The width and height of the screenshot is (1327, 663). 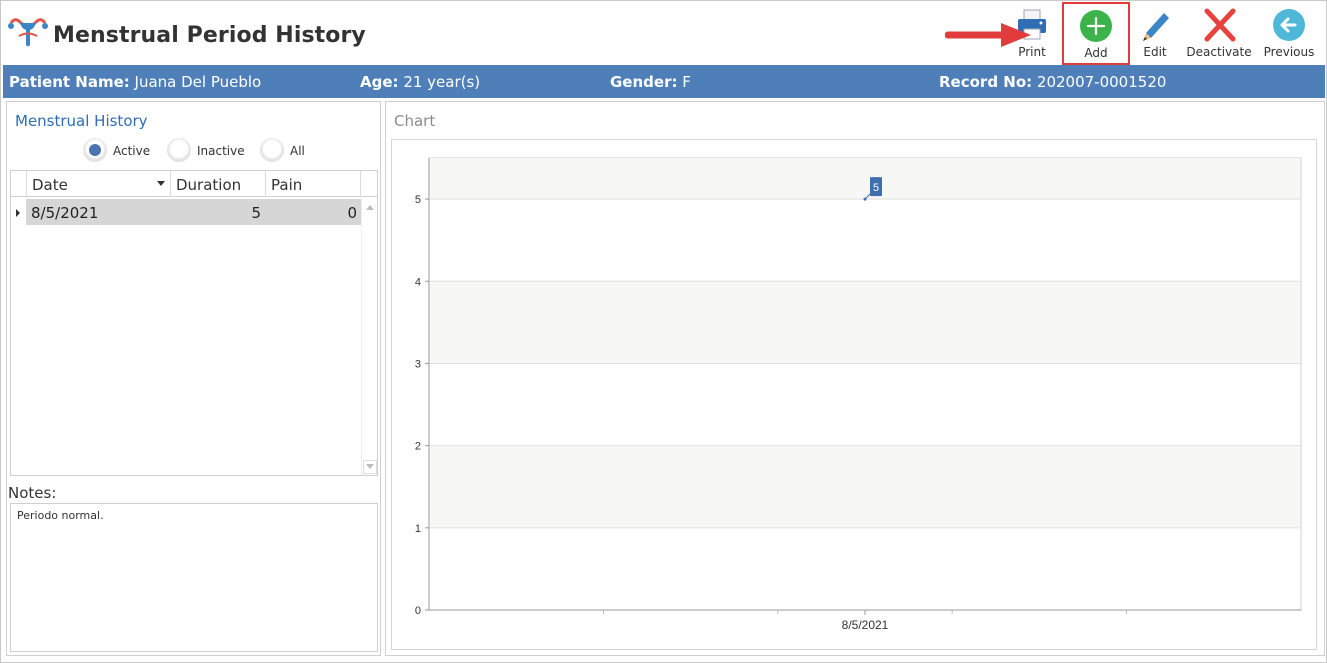 What do you see at coordinates (415, 121) in the screenshot?
I see `chart-panel-title: Chart` at bounding box center [415, 121].